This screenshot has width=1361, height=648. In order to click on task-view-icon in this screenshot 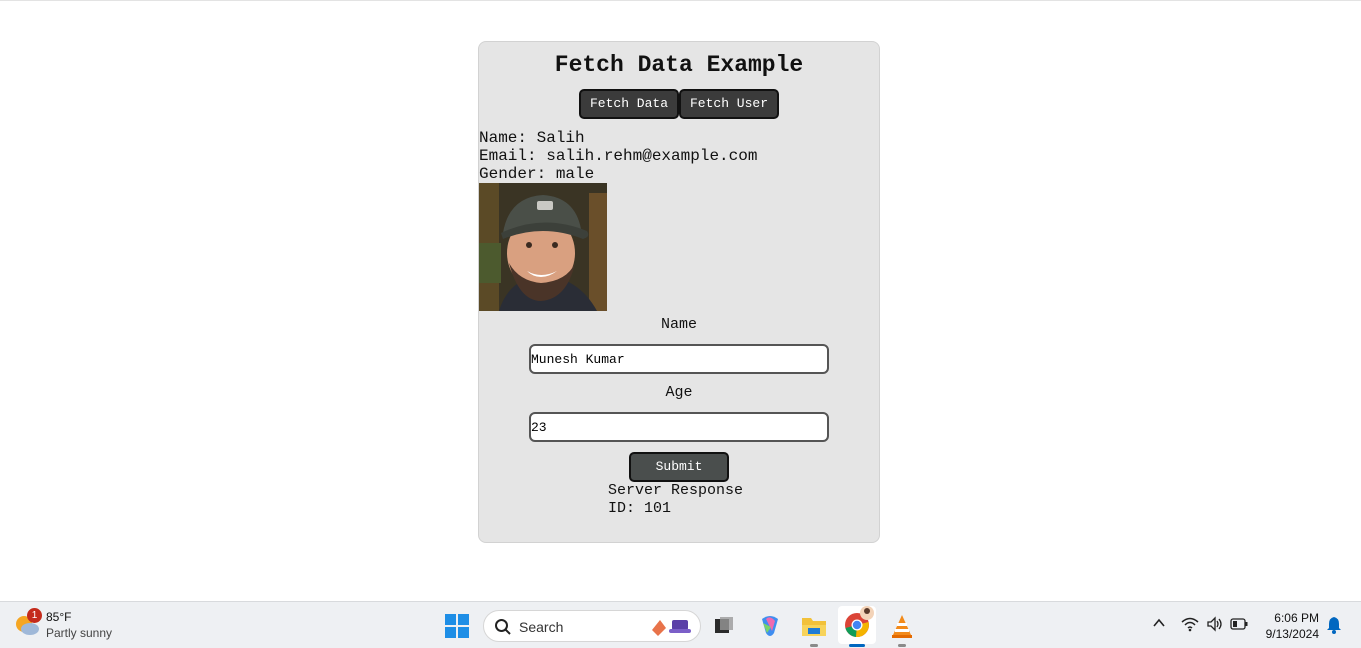, I will do `click(724, 628)`.